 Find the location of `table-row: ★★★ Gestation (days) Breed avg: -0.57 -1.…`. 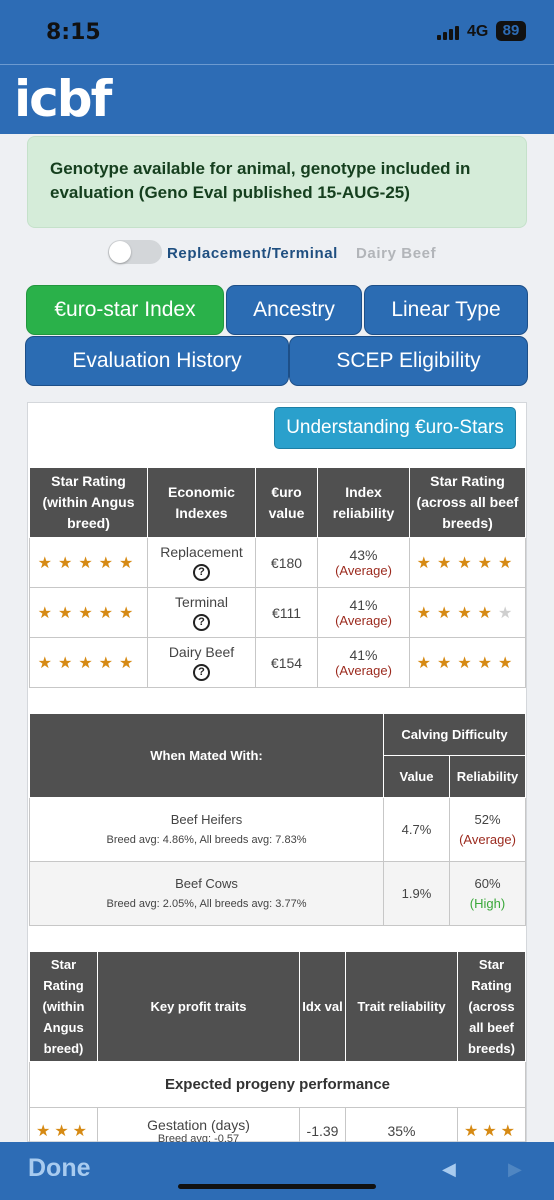

table-row: ★★★ Gestation (days) Breed avg: -0.57 -1.… is located at coordinates (277, 1125).